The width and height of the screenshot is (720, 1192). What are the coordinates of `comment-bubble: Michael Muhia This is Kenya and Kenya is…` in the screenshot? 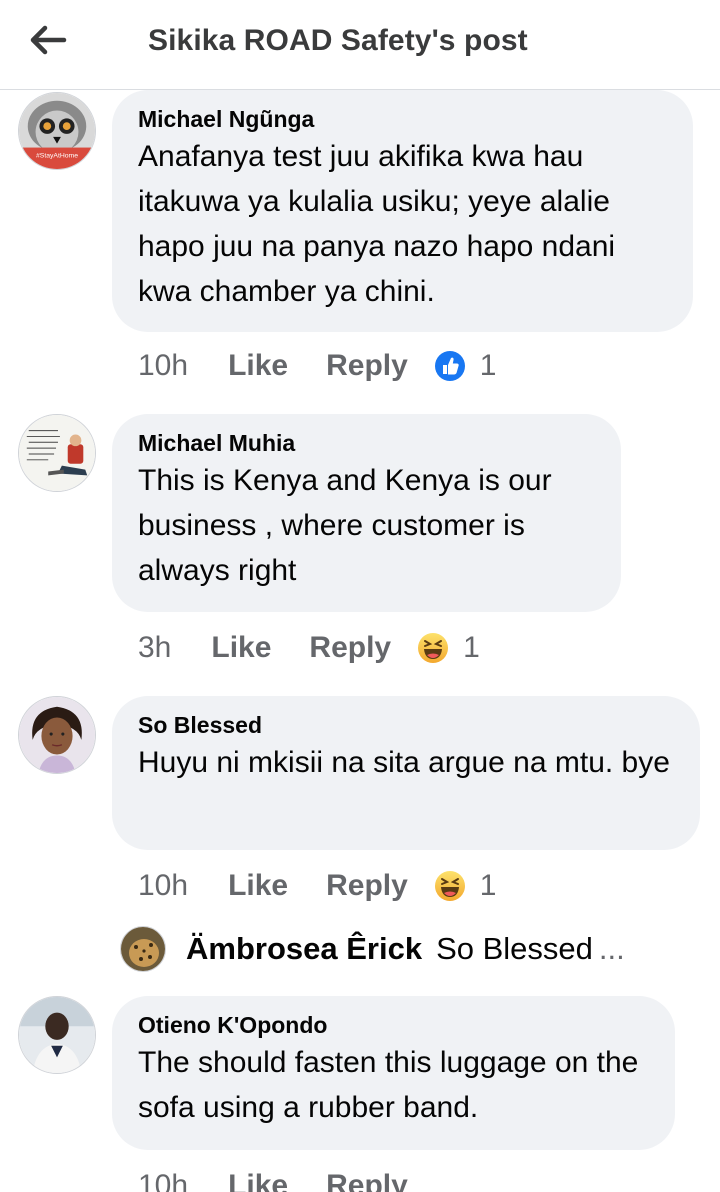 It's located at (366, 513).